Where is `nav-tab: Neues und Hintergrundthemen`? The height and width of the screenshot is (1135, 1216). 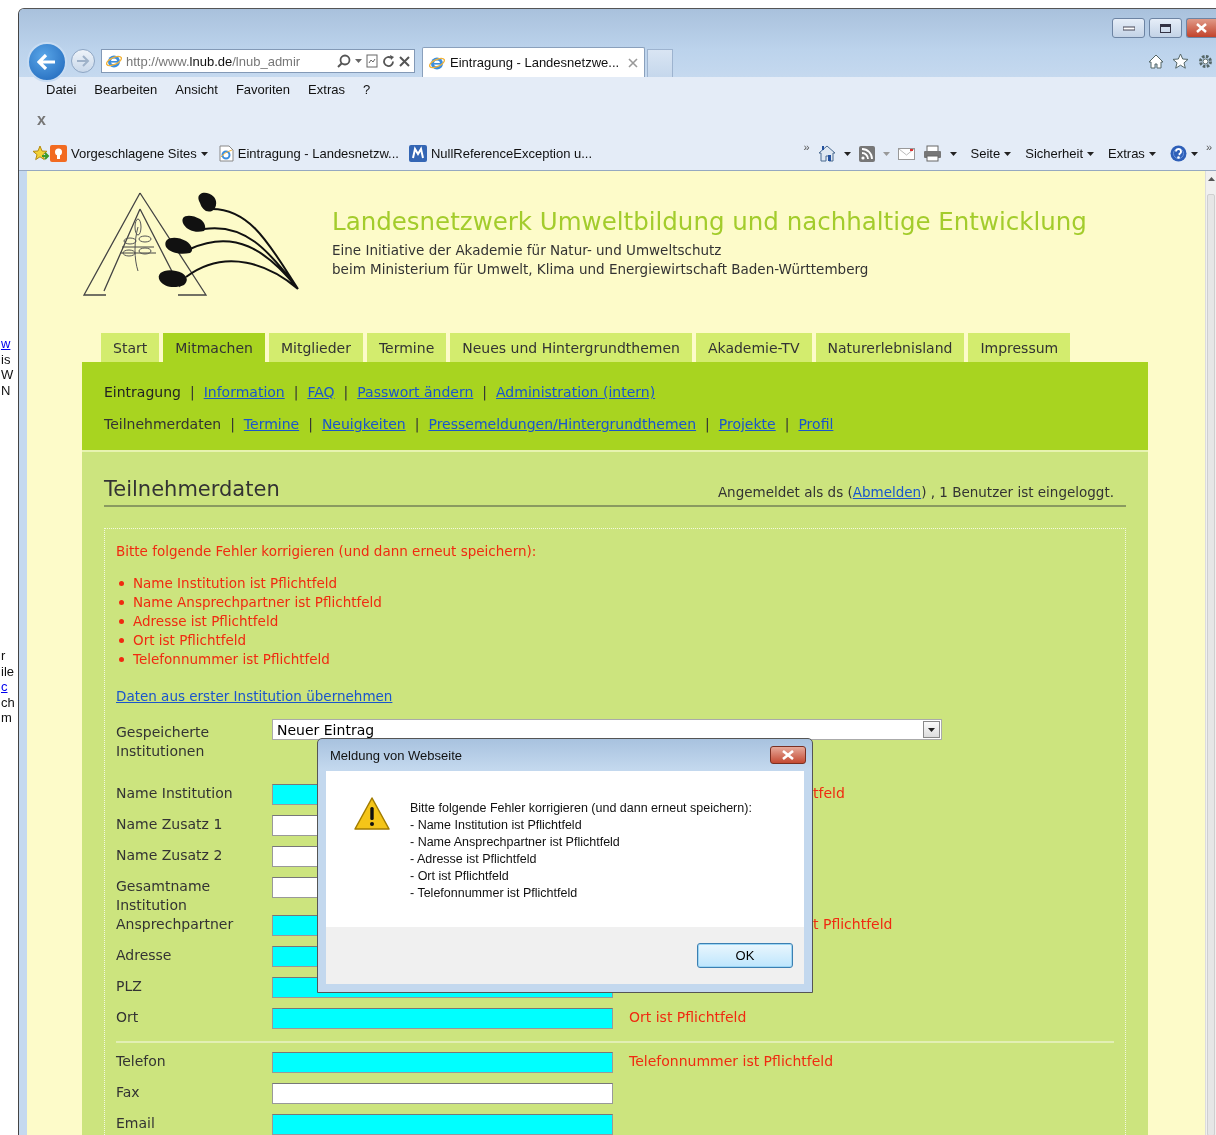
nav-tab: Neues und Hintergrundthemen is located at coordinates (571, 347).